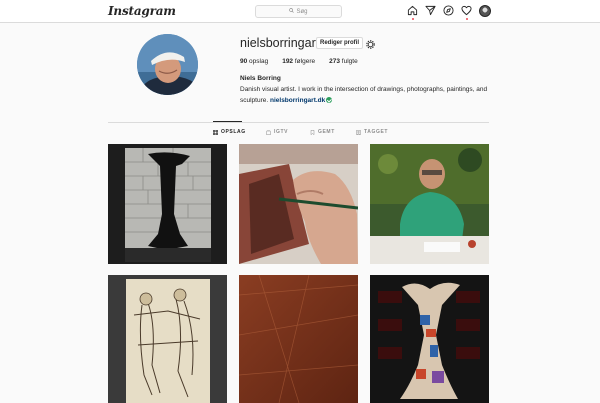  Describe the element at coordinates (288, 61) in the screenshot. I see `followers-count: 192` at that location.